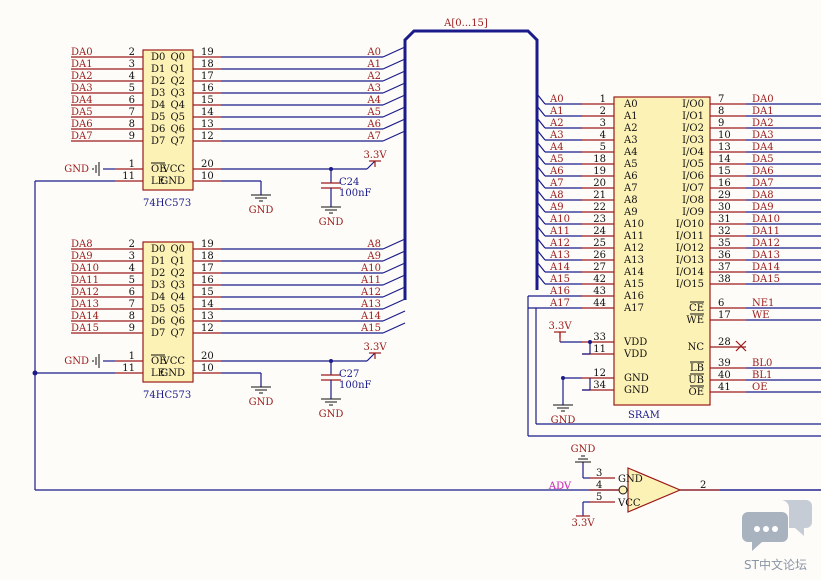 The width and height of the screenshot is (821, 580). I want to click on pin-name: UB, so click(696, 380).